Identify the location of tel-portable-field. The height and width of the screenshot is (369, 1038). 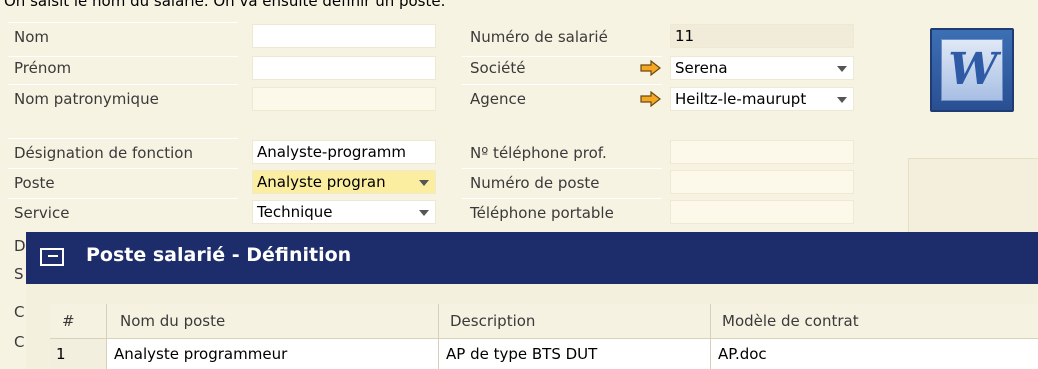
(762, 212).